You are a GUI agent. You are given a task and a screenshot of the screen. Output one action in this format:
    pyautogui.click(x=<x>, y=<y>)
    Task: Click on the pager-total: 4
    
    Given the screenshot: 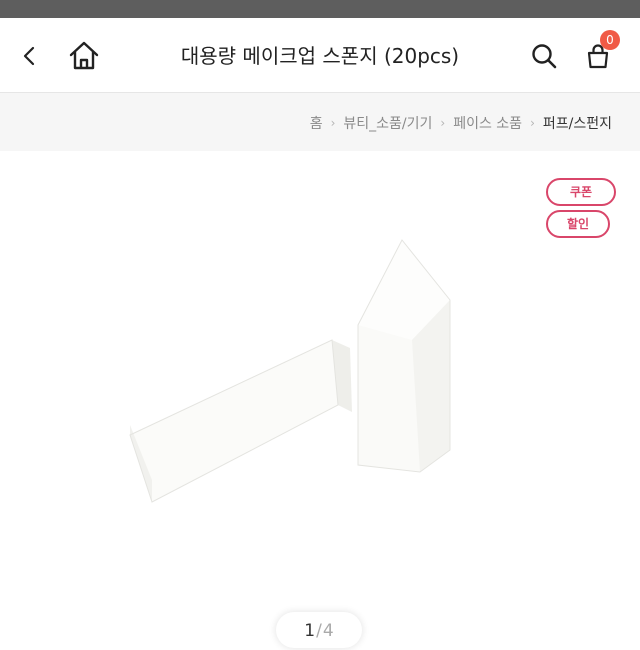 What is the action you would take?
    pyautogui.click(x=328, y=631)
    